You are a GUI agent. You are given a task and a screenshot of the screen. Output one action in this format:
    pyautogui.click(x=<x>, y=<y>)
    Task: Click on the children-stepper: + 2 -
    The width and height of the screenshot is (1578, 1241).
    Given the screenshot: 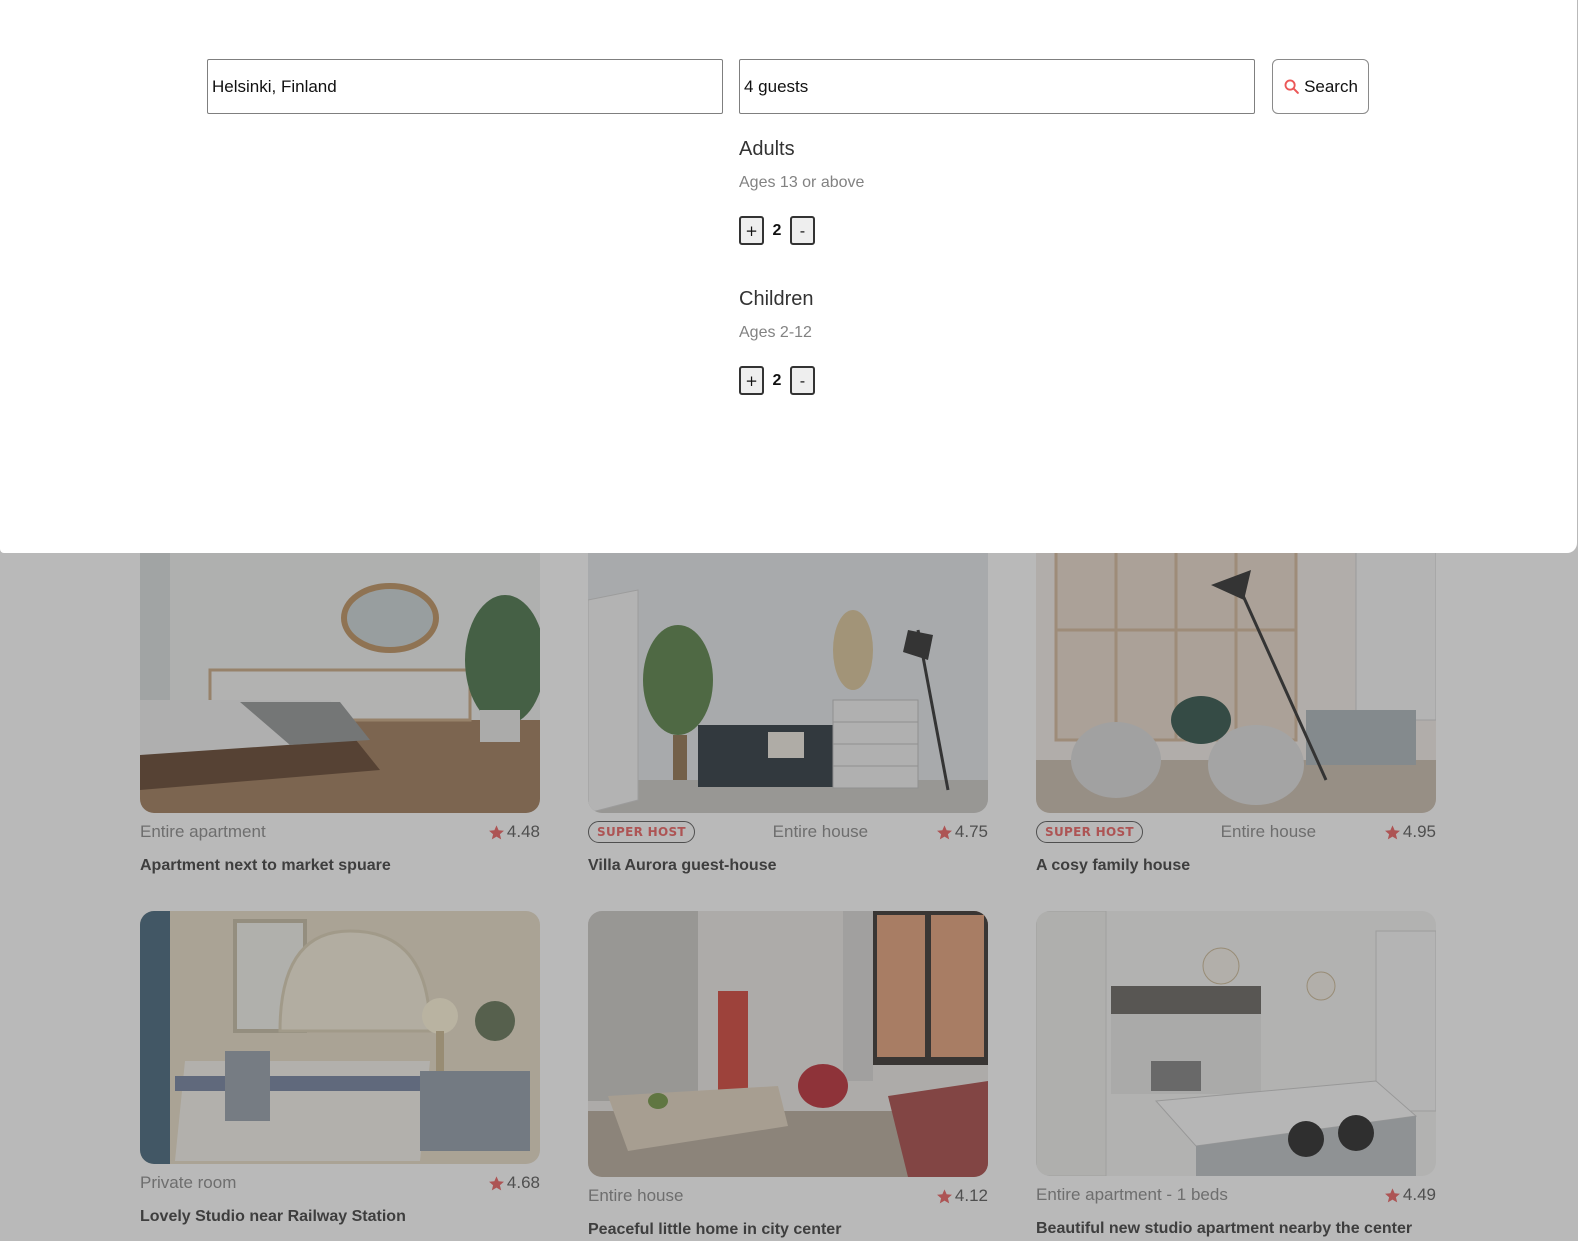 What is the action you would take?
    pyautogui.click(x=777, y=380)
    